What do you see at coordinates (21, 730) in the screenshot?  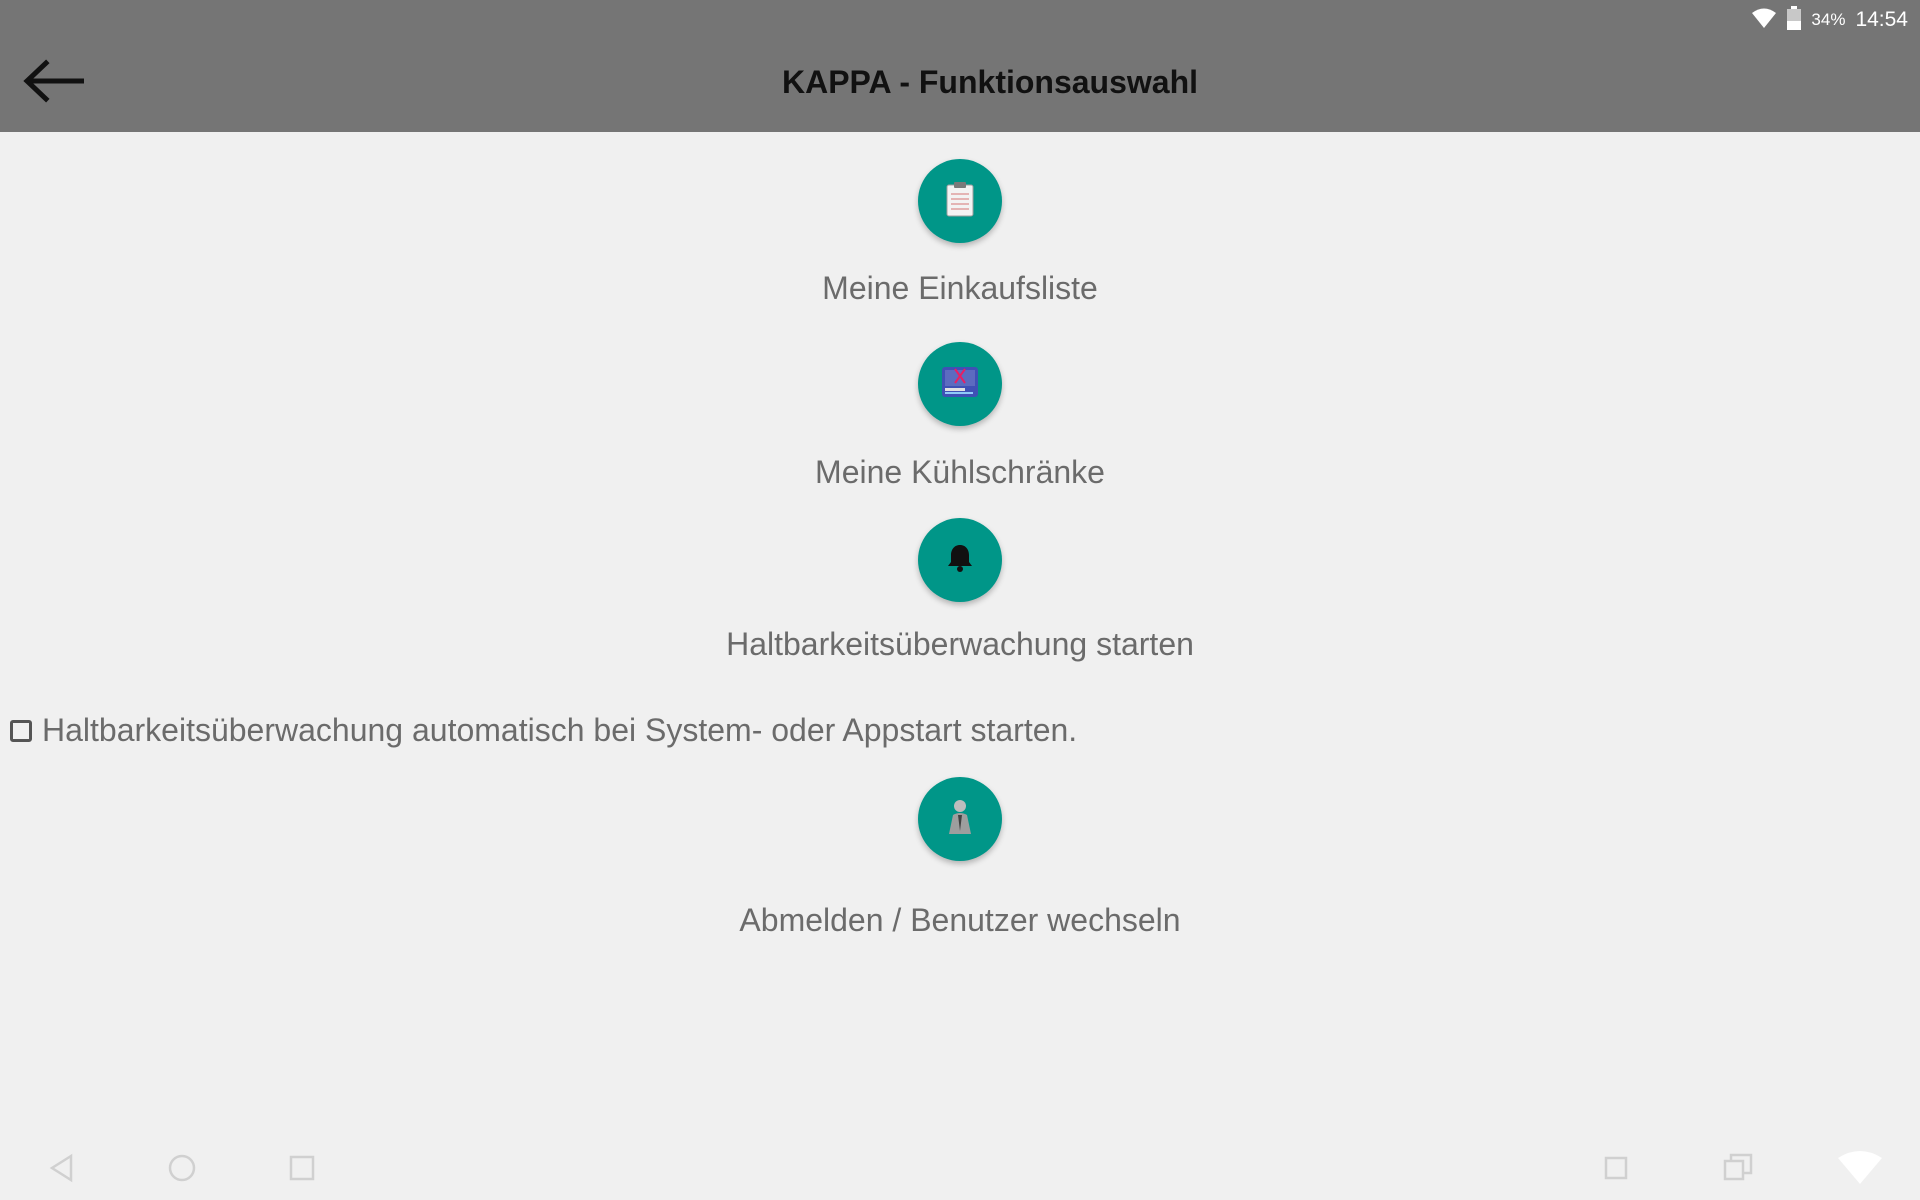 I see `checkbox-box` at bounding box center [21, 730].